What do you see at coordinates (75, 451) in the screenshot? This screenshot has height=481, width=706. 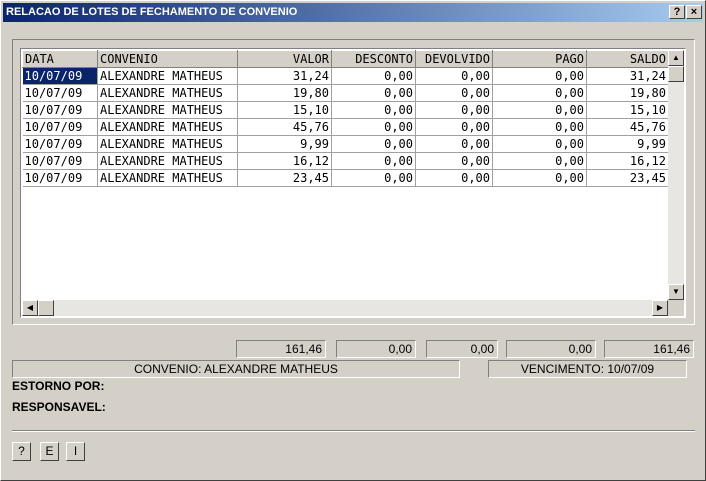 I see `i-button: I` at bounding box center [75, 451].